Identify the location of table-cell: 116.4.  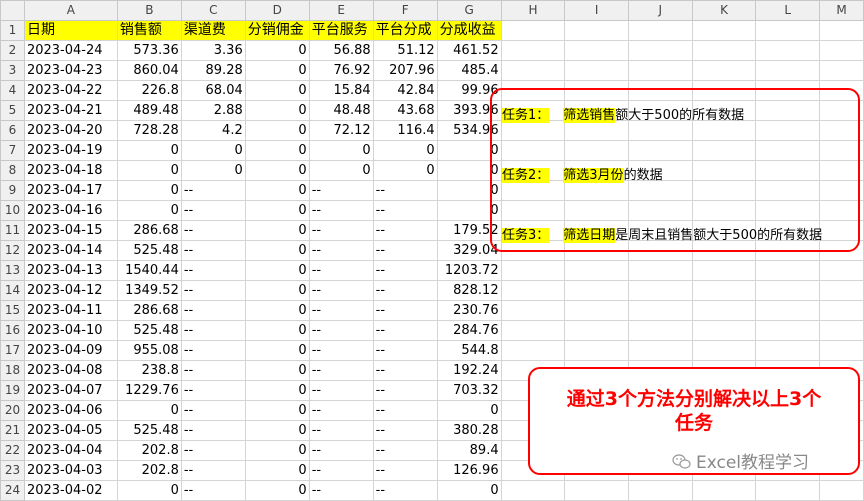
(405, 130).